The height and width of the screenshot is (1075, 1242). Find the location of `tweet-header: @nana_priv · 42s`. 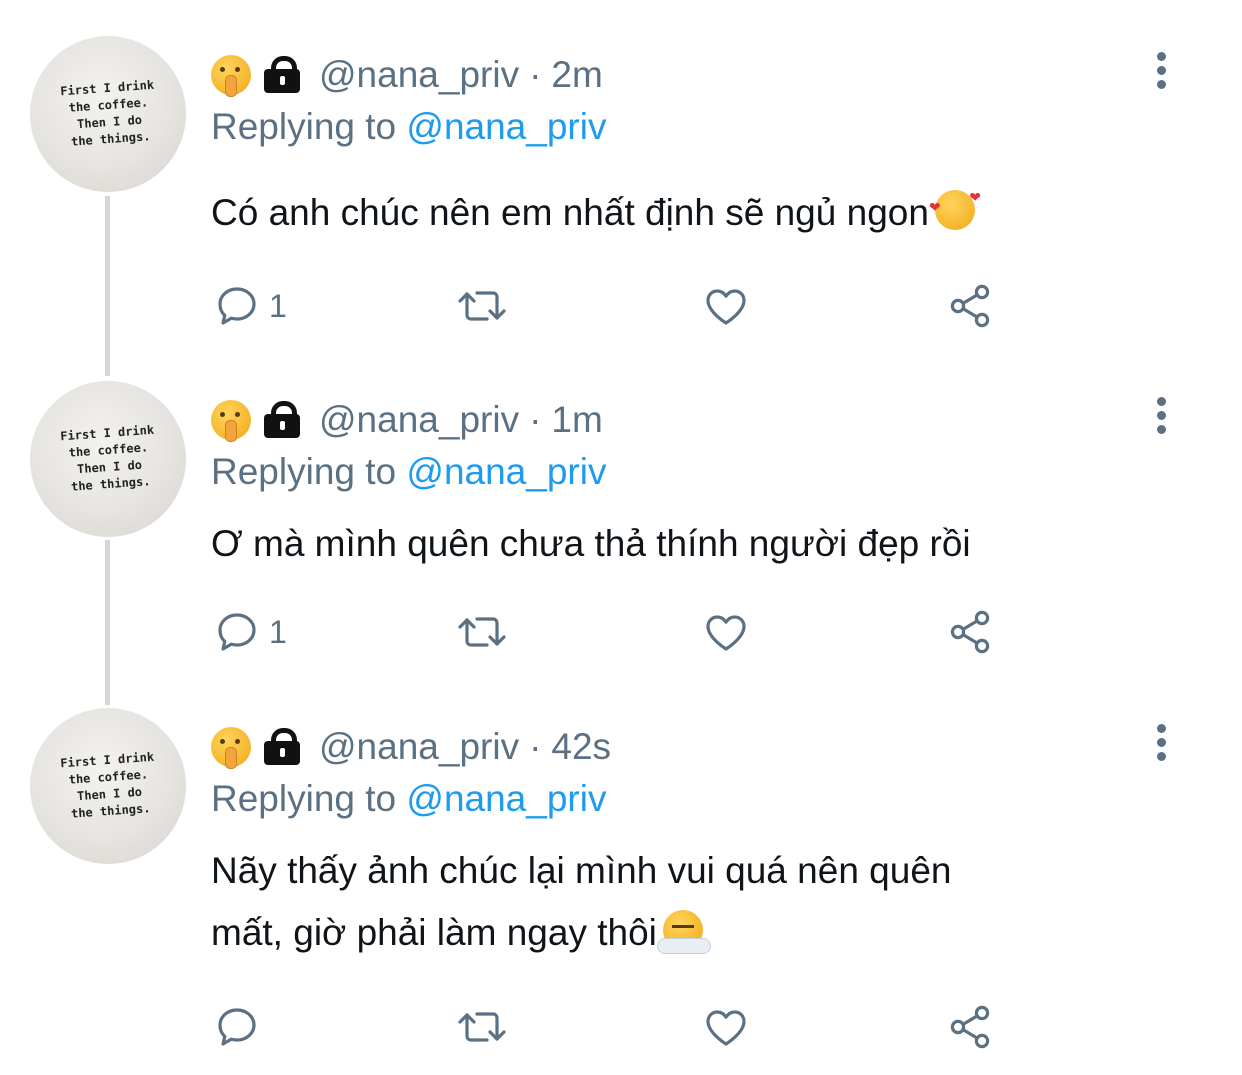

tweet-header: @nana_priv · 42s is located at coordinates (411, 747).